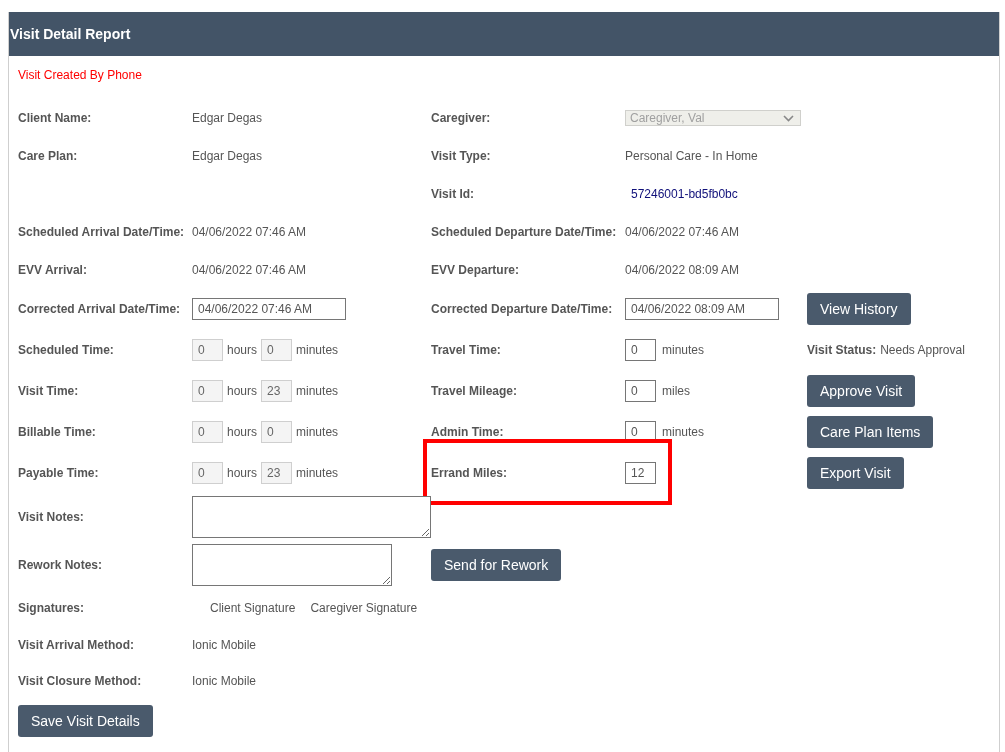 The image size is (1005, 752). Describe the element at coordinates (51, 517) in the screenshot. I see `field-label: Visit Notes:` at that location.